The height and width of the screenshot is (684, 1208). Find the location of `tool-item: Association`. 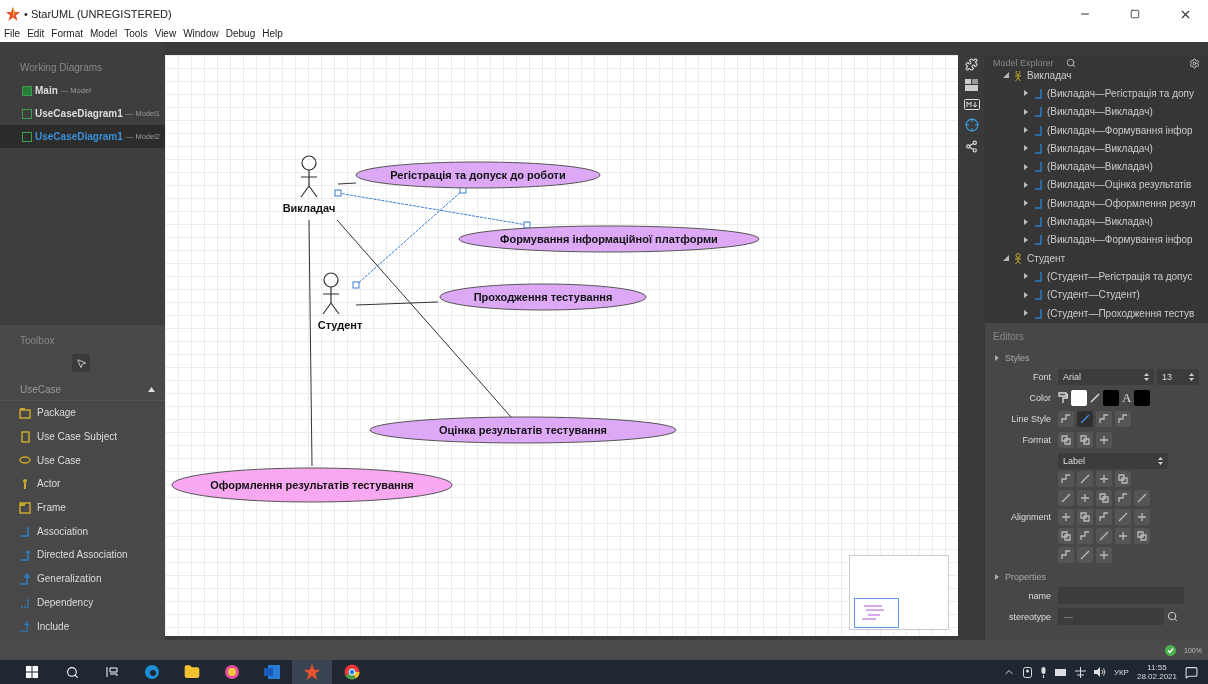

tool-item: Association is located at coordinates (63, 531).